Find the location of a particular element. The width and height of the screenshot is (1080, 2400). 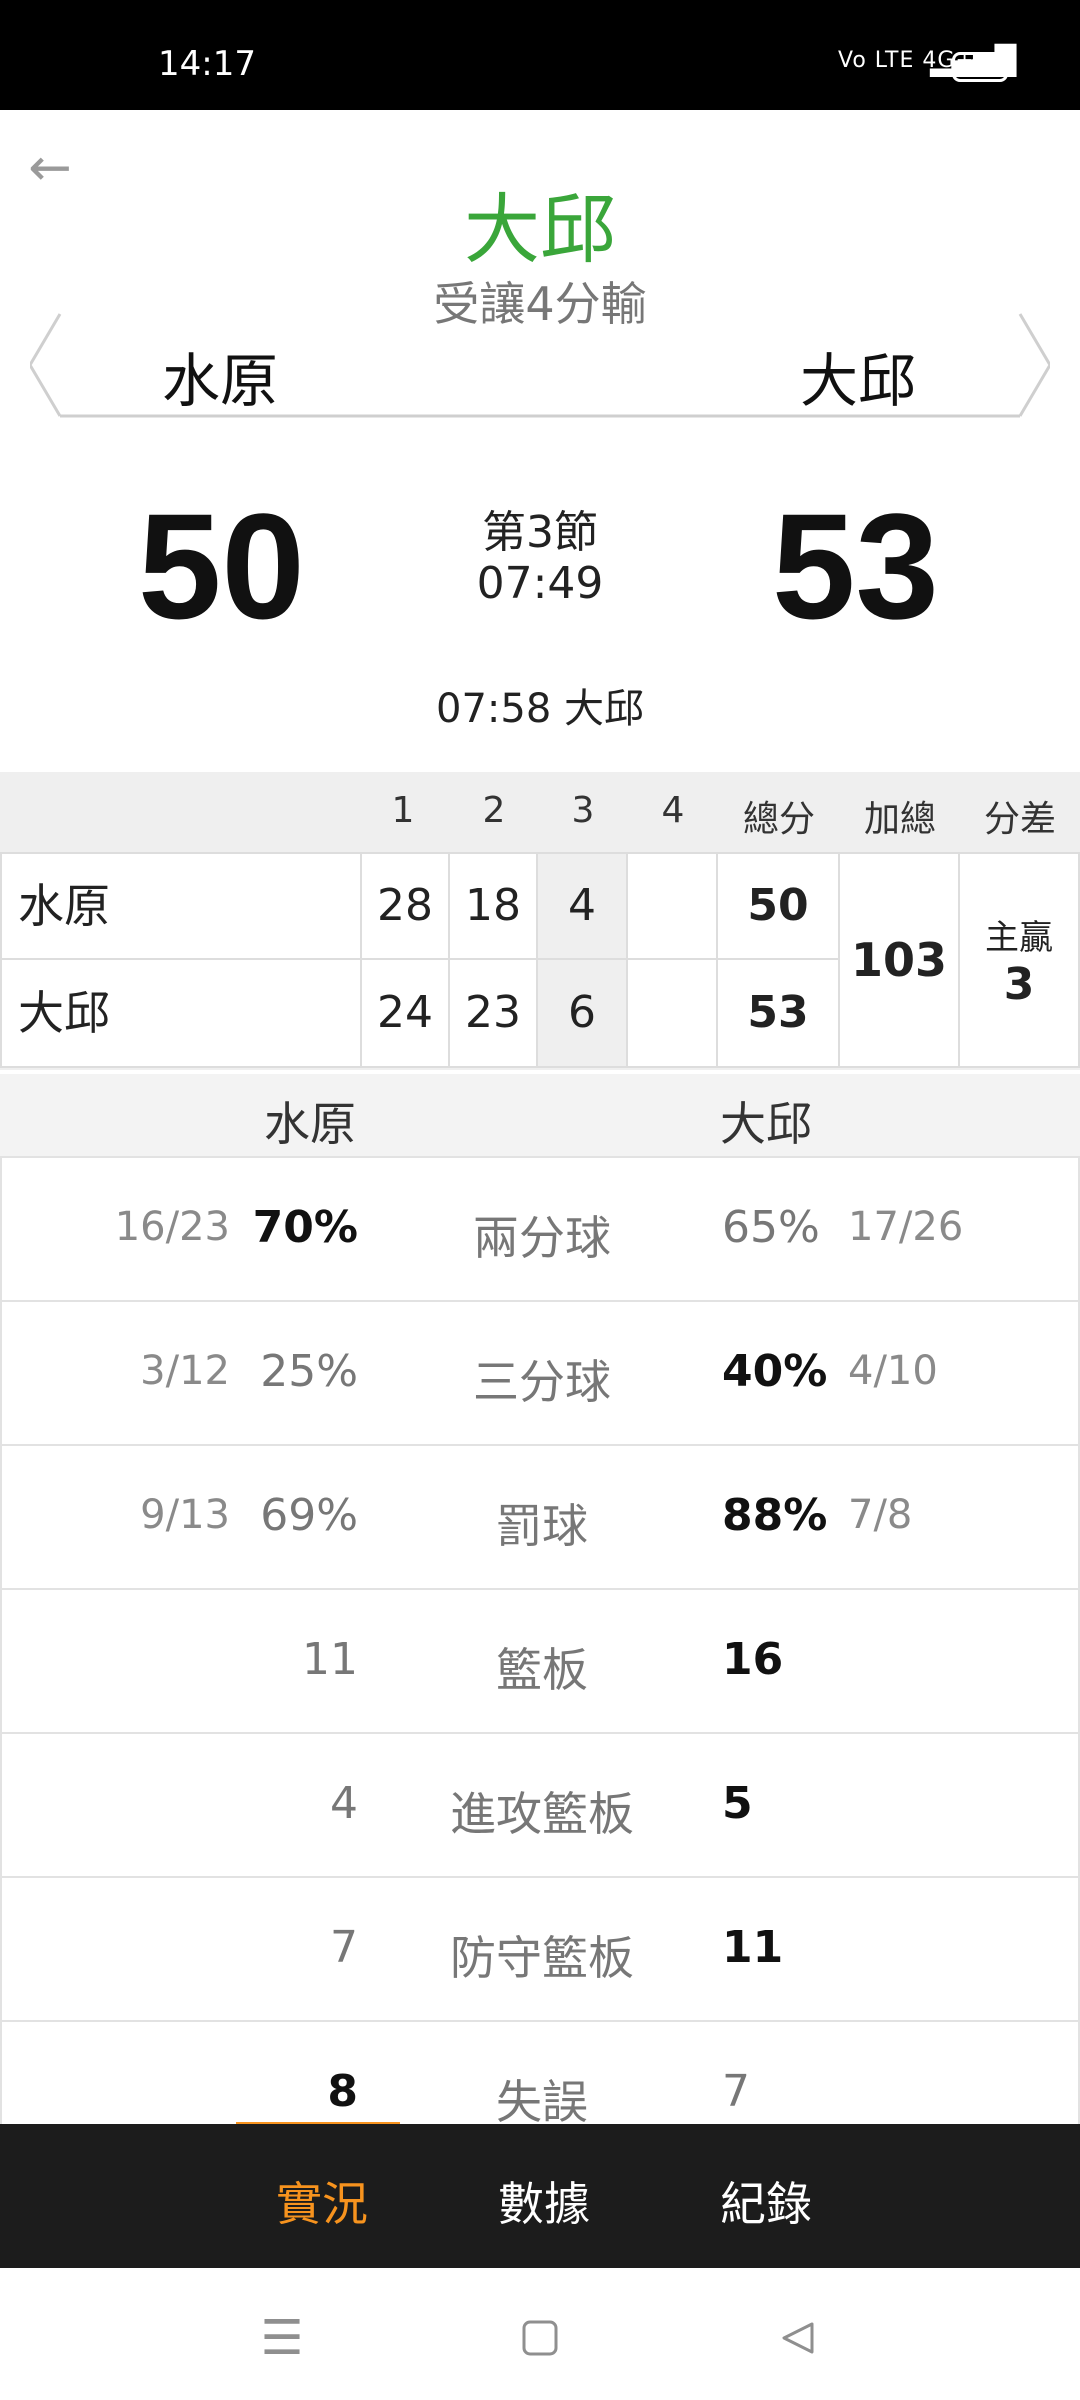

score-diff: 主贏 3 is located at coordinates (1019, 960).